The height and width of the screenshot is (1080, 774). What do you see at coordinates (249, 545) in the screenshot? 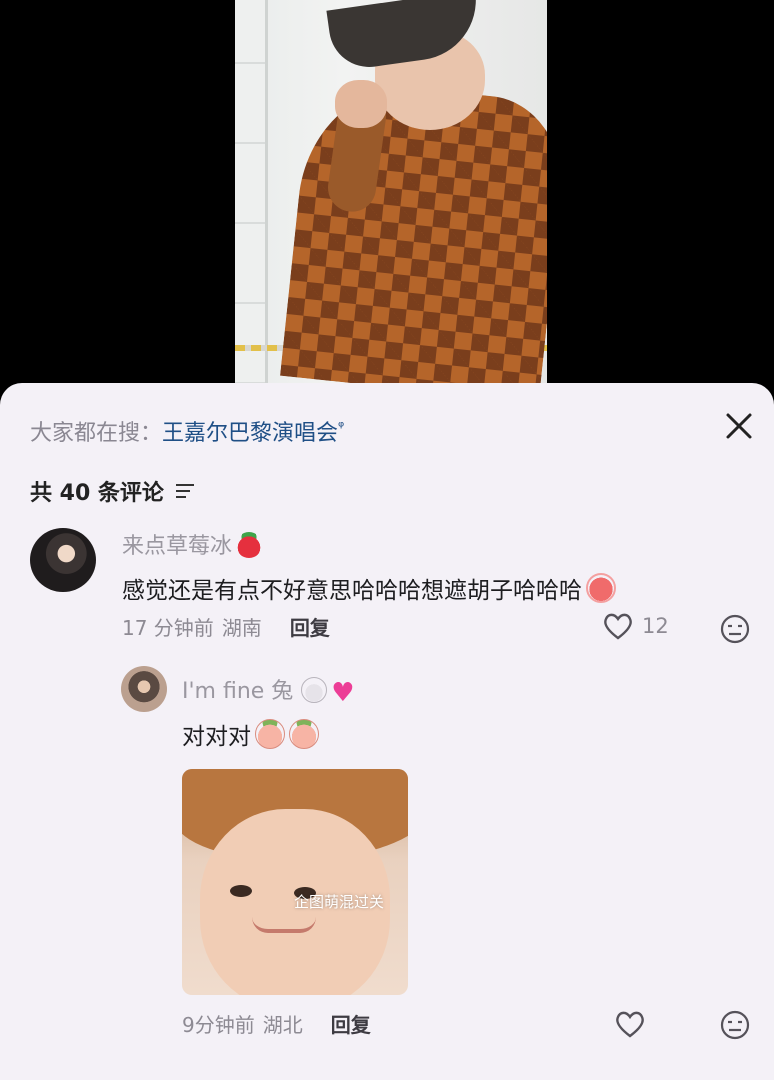
I see `strawberry-icon` at bounding box center [249, 545].